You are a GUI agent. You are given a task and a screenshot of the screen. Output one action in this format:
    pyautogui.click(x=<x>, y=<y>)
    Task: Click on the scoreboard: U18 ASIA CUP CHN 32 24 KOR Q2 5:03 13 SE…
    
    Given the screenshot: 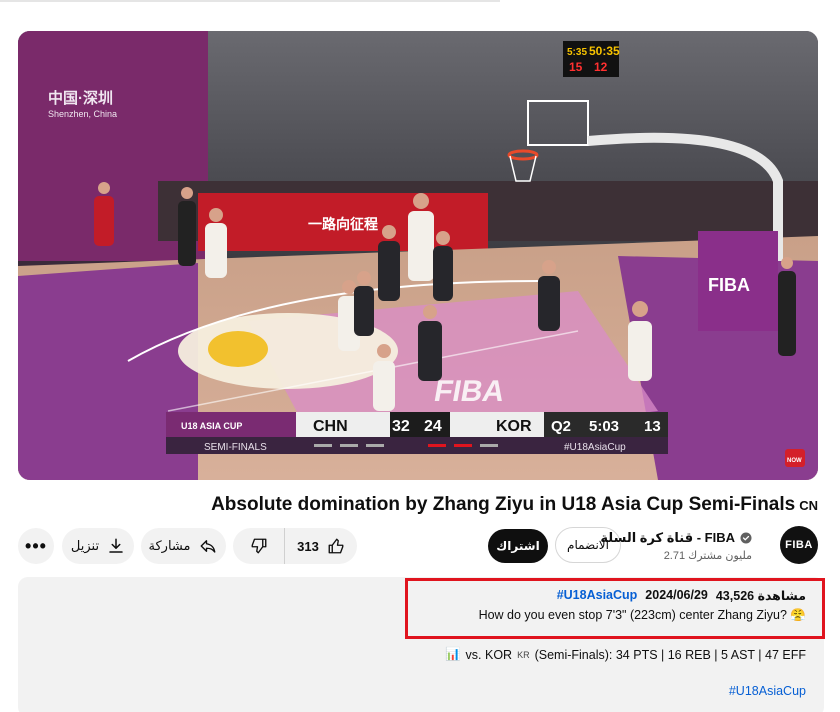 What is the action you would take?
    pyautogui.click(x=417, y=433)
    